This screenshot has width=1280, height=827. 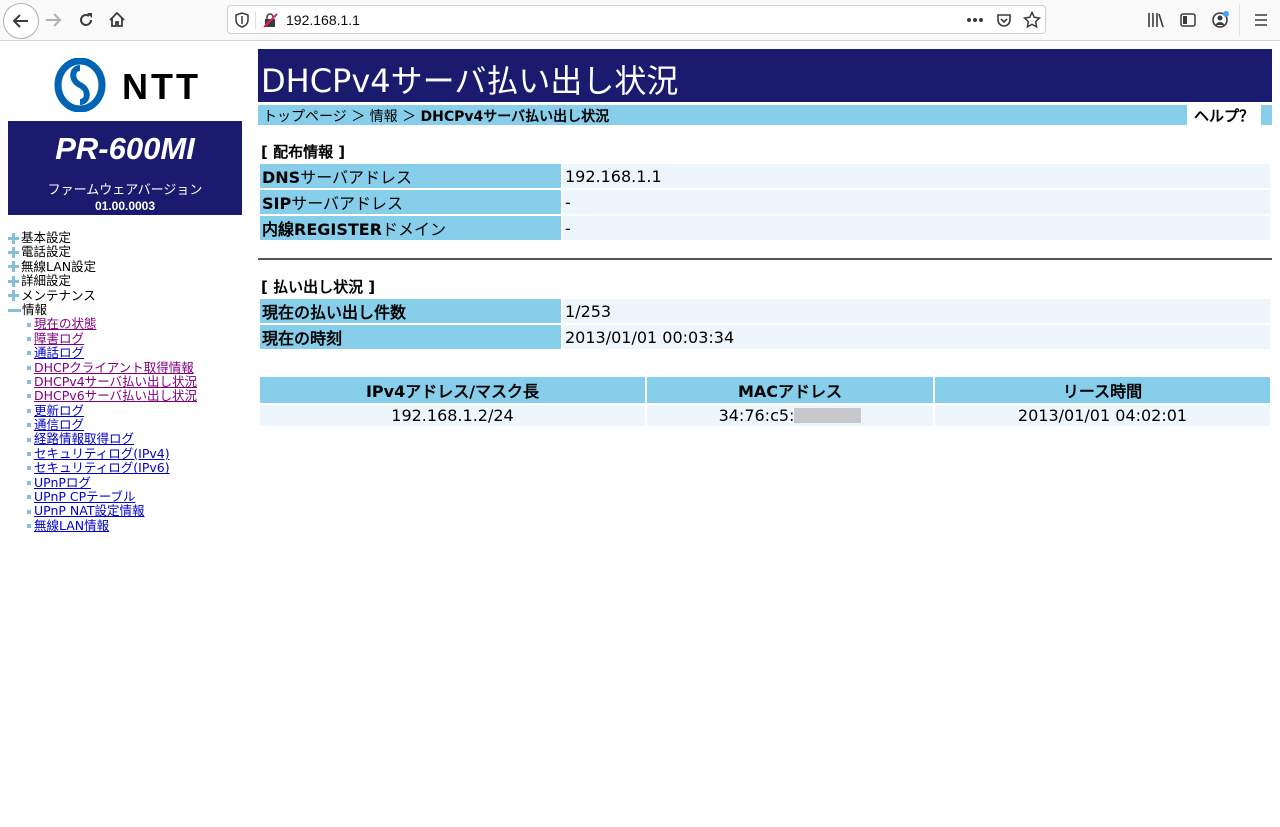 I want to click on library-icon, so click(x=1156, y=20).